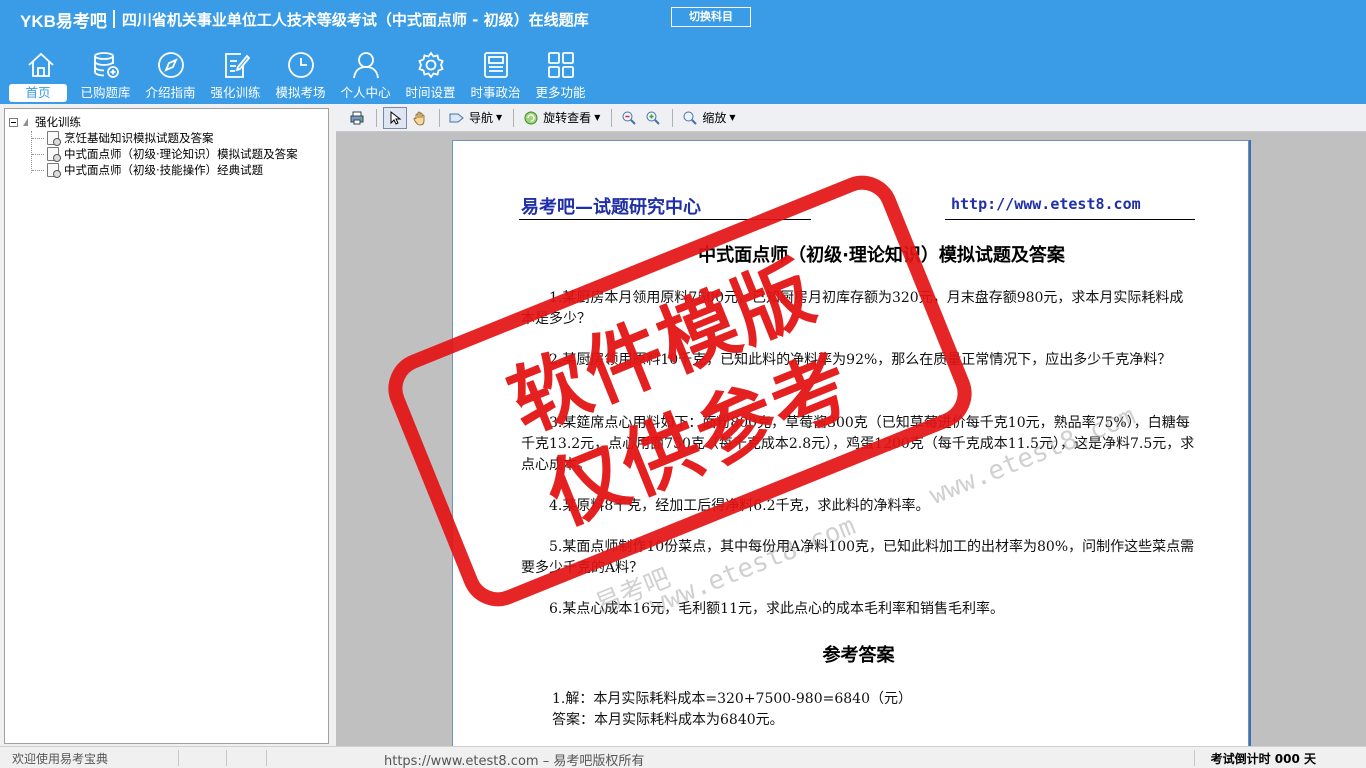 The width and height of the screenshot is (1366, 768). I want to click on tree-item: 中式面点师（初级·理论知识）模拟试题及答案, so click(165, 154).